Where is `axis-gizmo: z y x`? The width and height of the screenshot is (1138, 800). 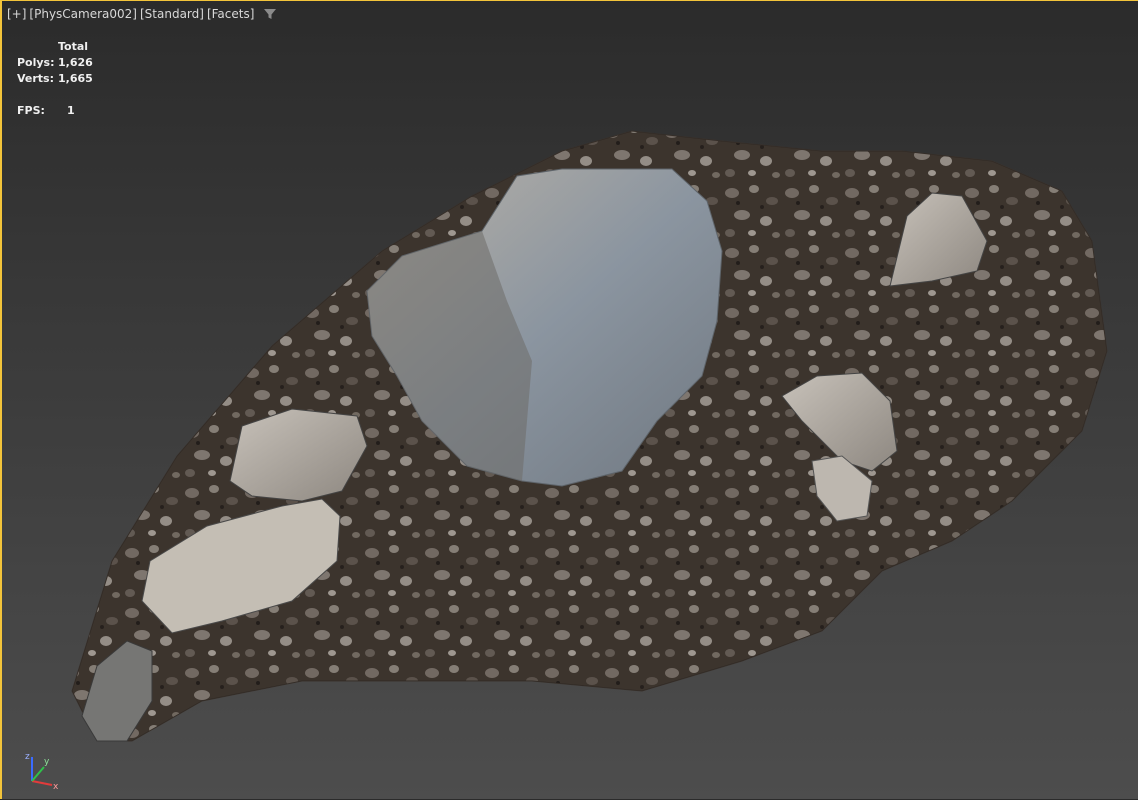
axis-gizmo: z y x is located at coordinates (42, 771).